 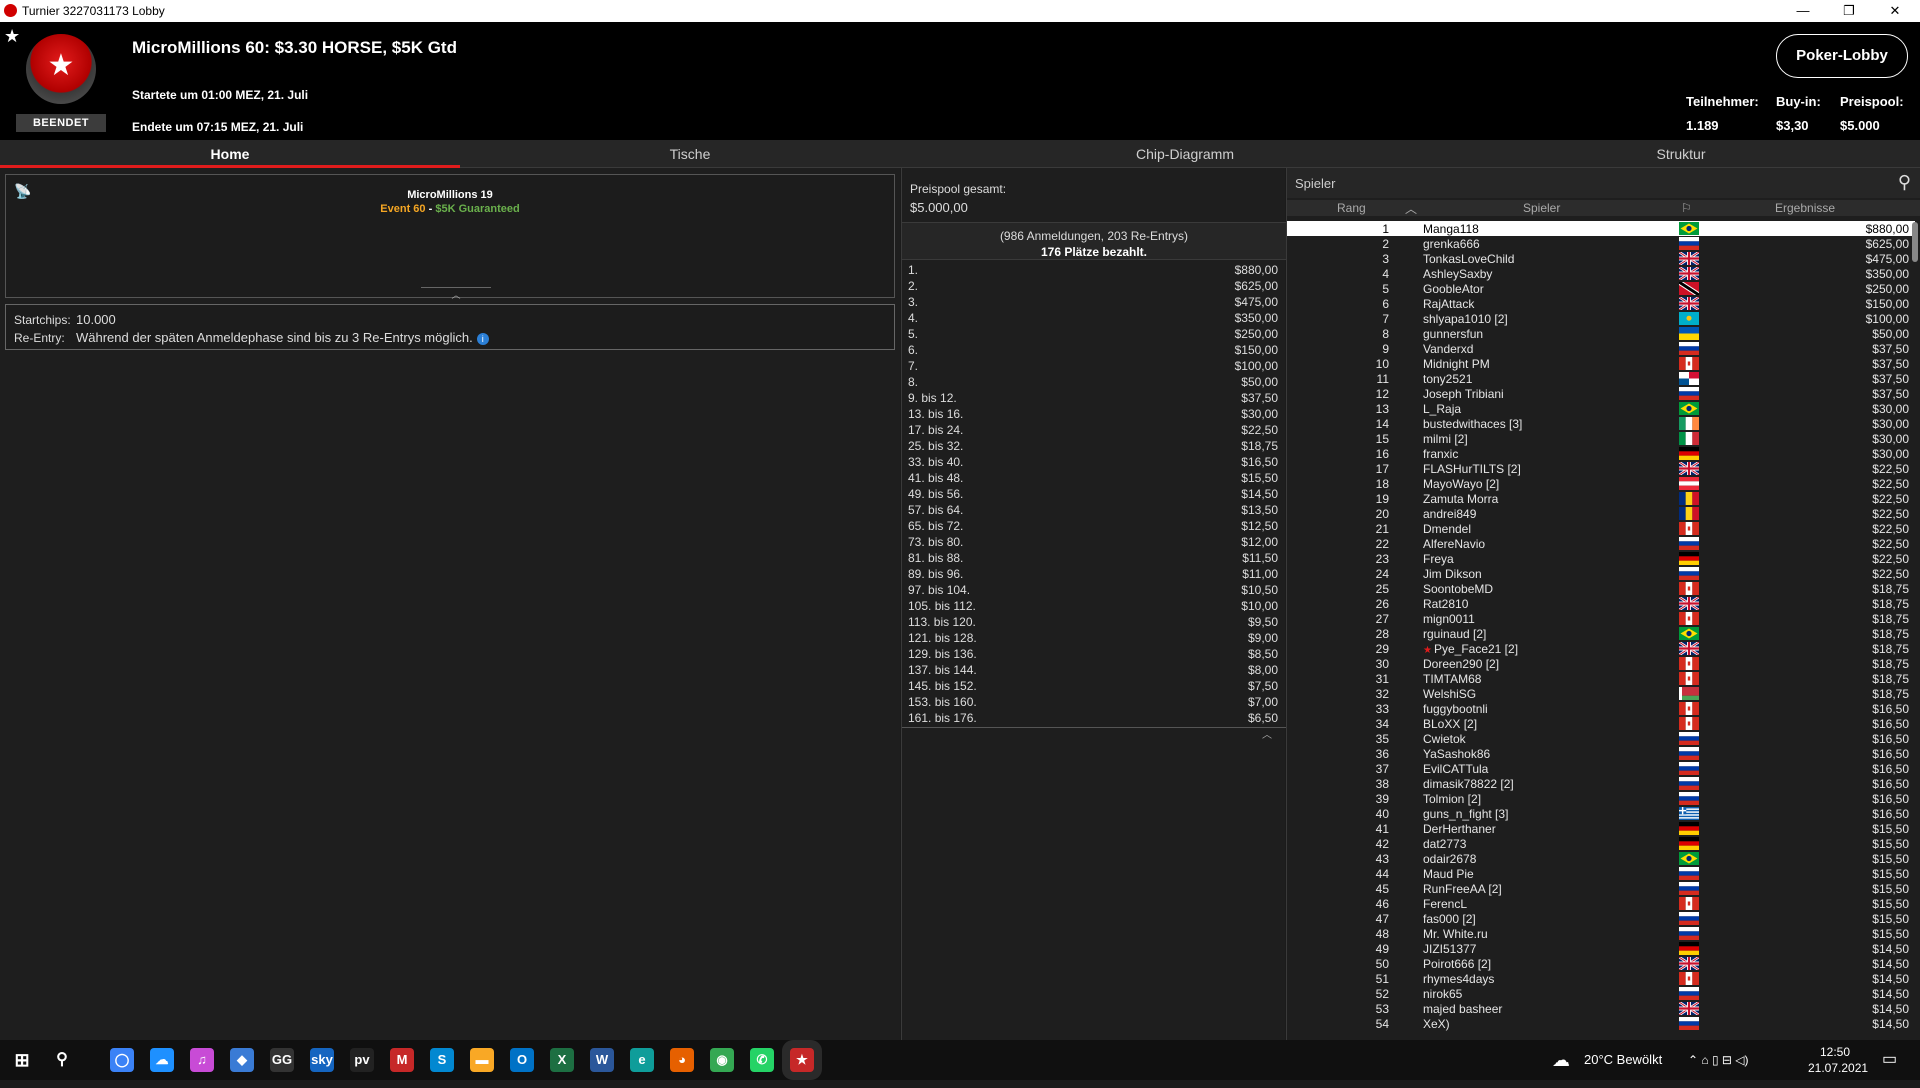 I want to click on explorer-icon: ▬, so click(x=482, y=1060).